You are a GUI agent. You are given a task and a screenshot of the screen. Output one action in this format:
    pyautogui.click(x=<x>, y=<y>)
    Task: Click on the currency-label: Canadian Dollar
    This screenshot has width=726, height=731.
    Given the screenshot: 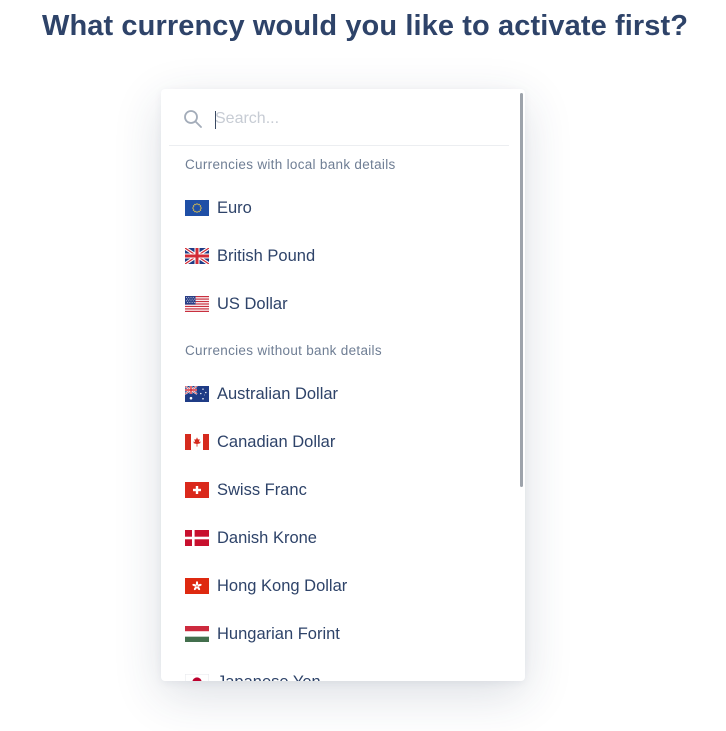 What is the action you would take?
    pyautogui.click(x=276, y=441)
    